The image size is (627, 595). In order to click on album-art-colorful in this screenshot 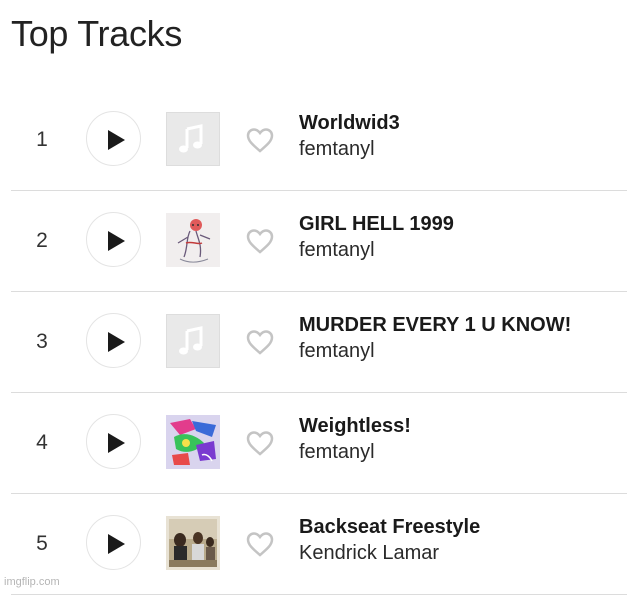, I will do `click(193, 442)`.